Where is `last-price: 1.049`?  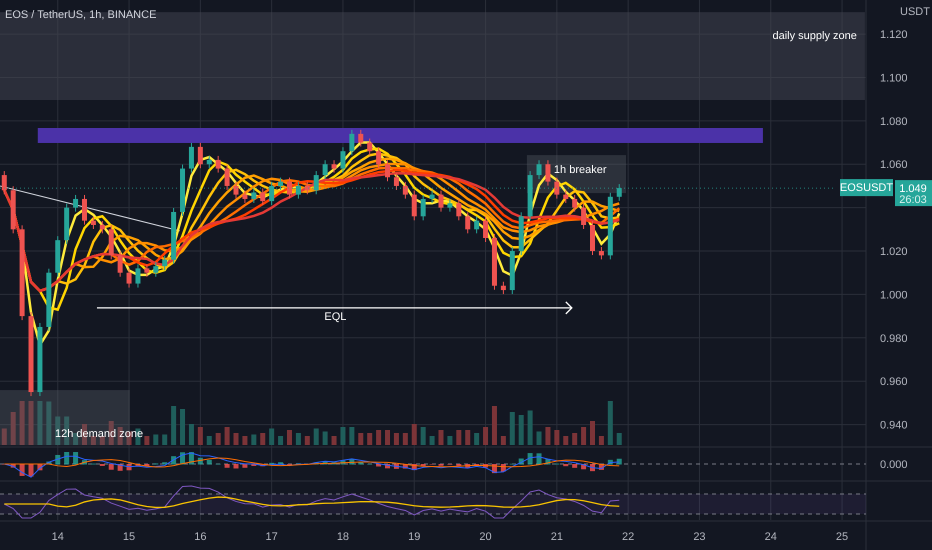
last-price: 1.049 is located at coordinates (913, 189).